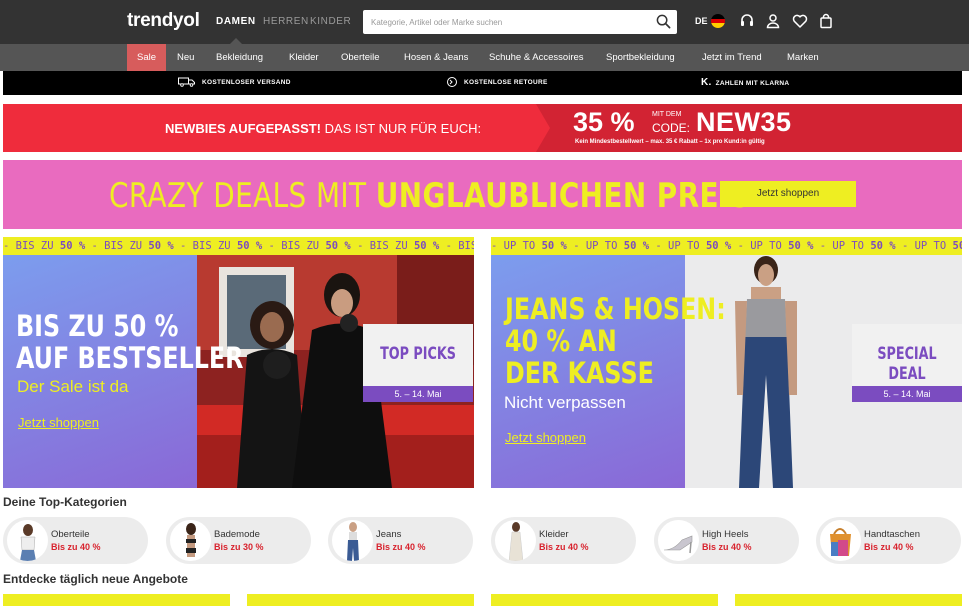  Describe the element at coordinates (185, 57) in the screenshot. I see `nav-item-neu: Neu` at that location.